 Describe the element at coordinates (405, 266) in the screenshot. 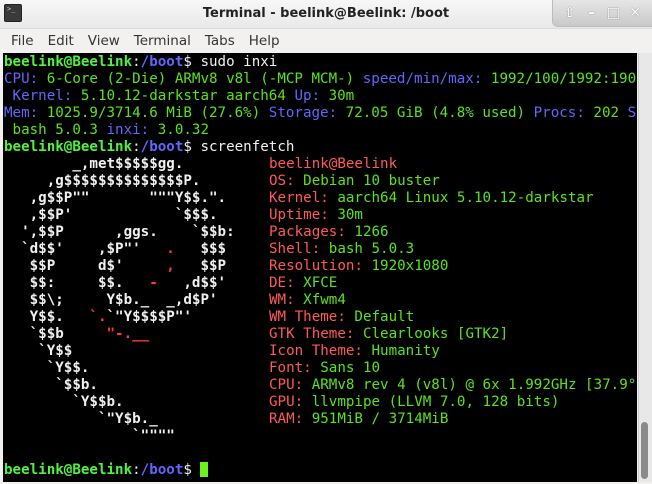

I see `info-value: 1920x1080` at that location.